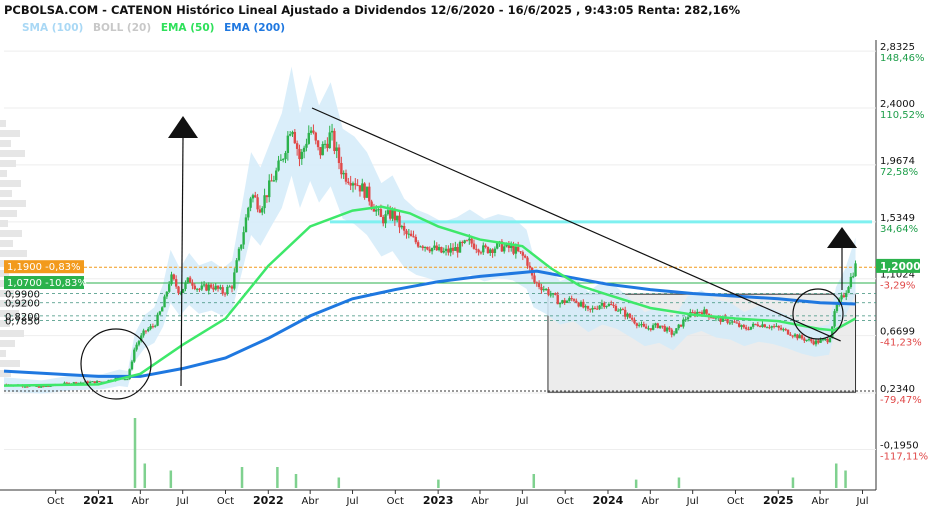 This screenshot has height=512, width=932. I want to click on y-tick-price: 0,2340, so click(897, 389).